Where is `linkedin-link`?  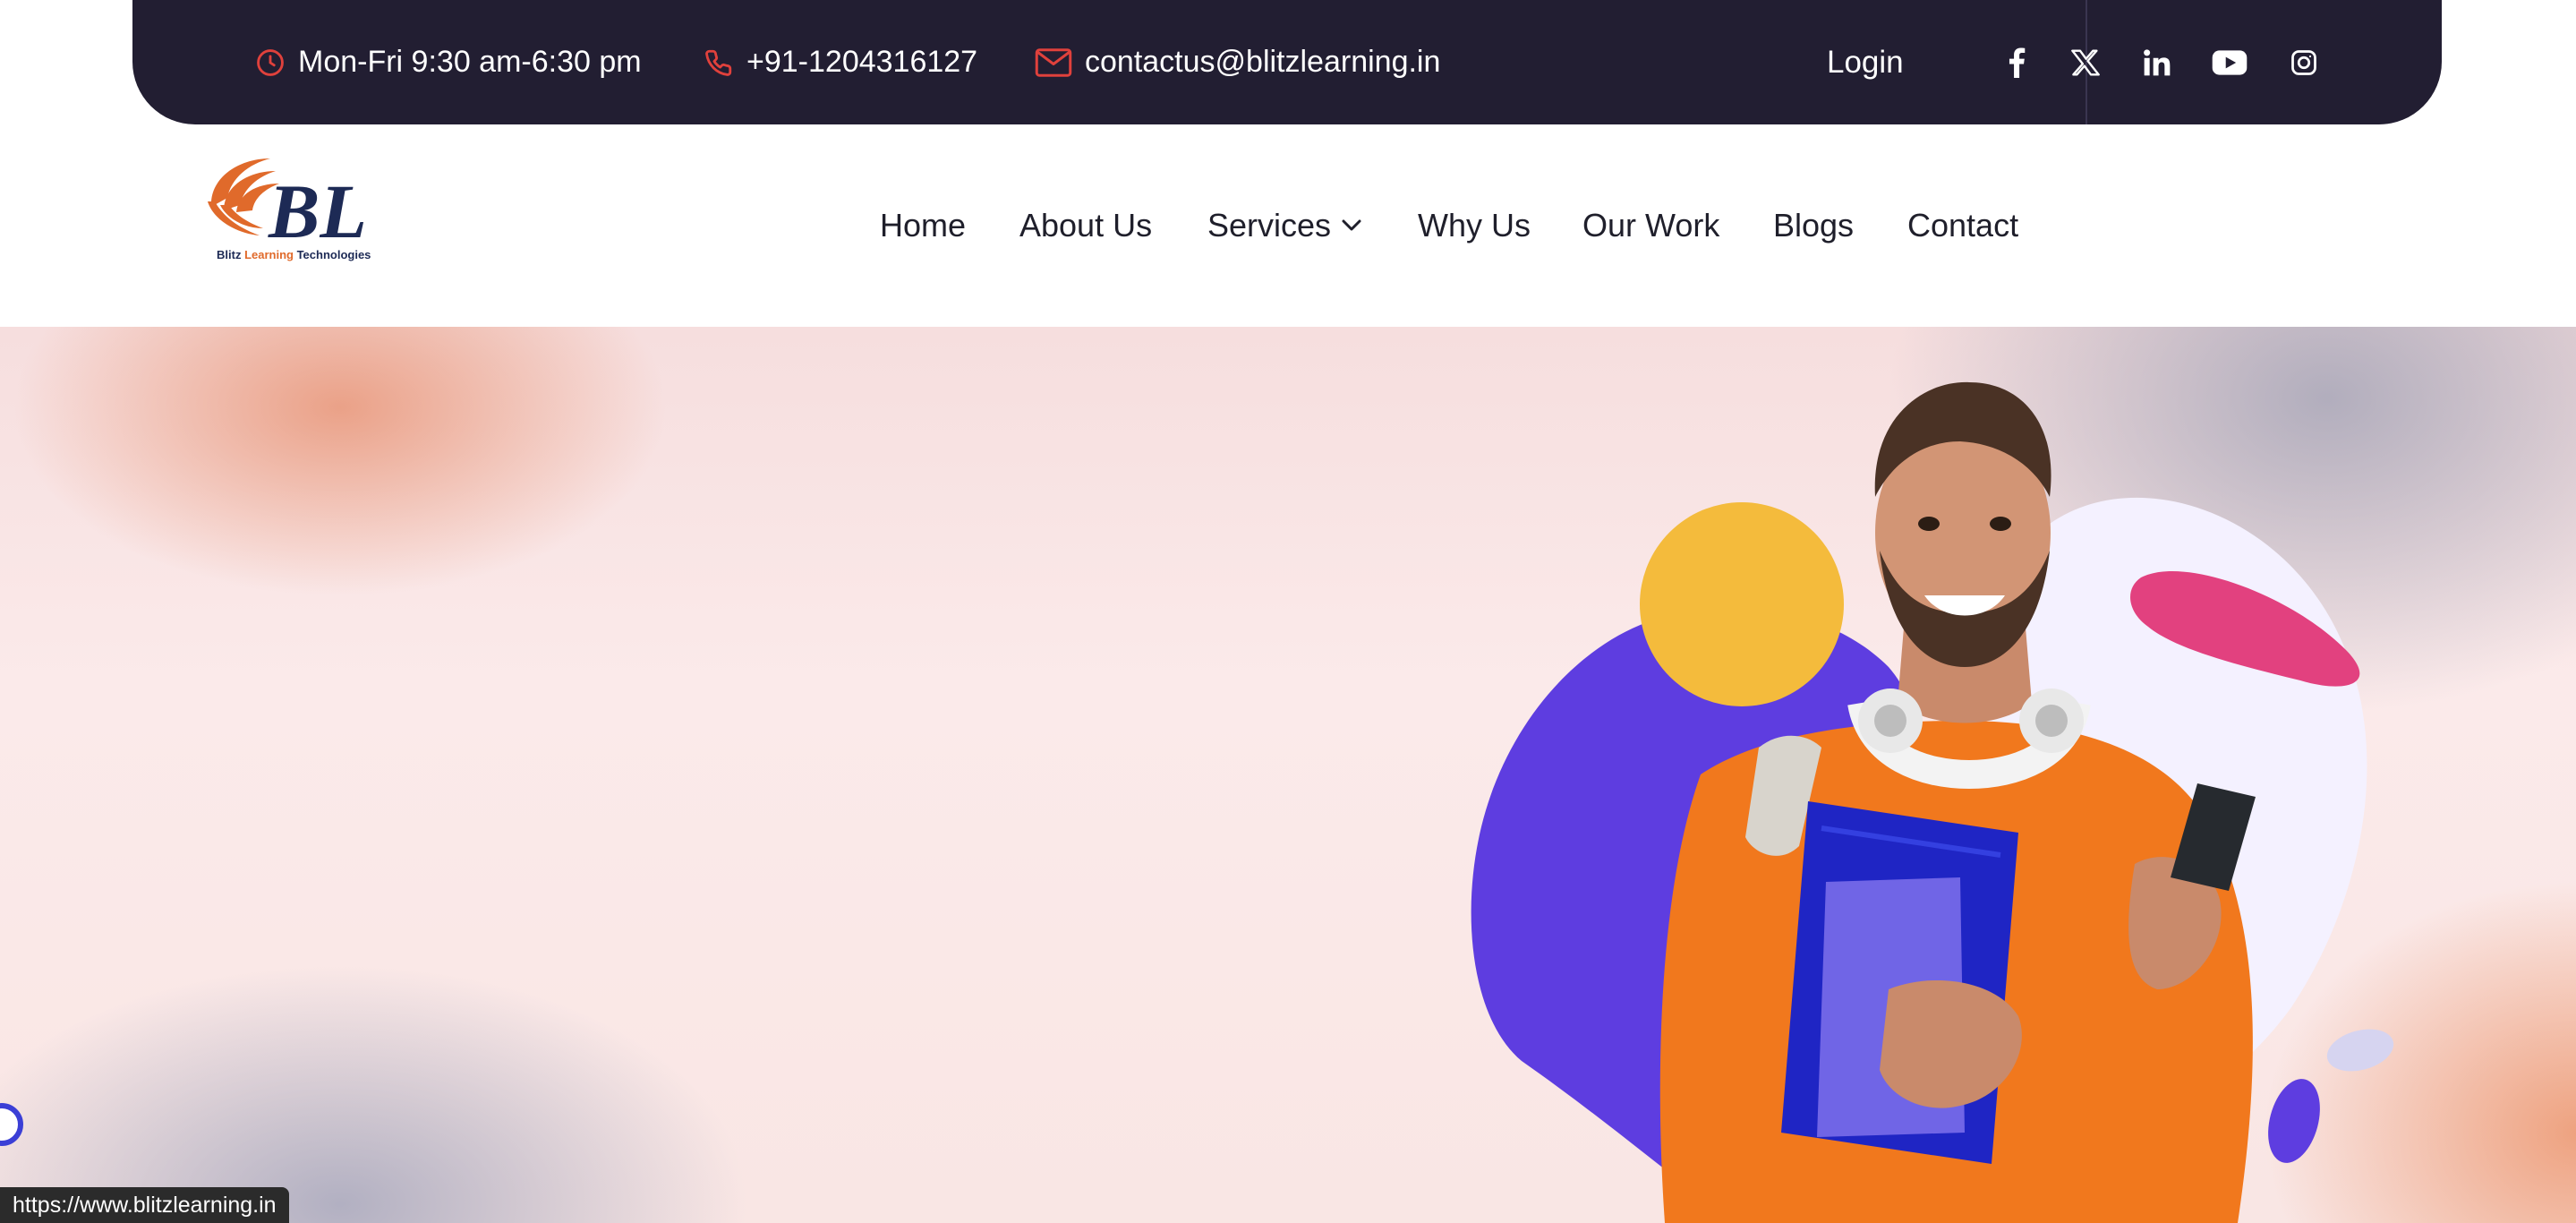 linkedin-link is located at coordinates (2157, 62).